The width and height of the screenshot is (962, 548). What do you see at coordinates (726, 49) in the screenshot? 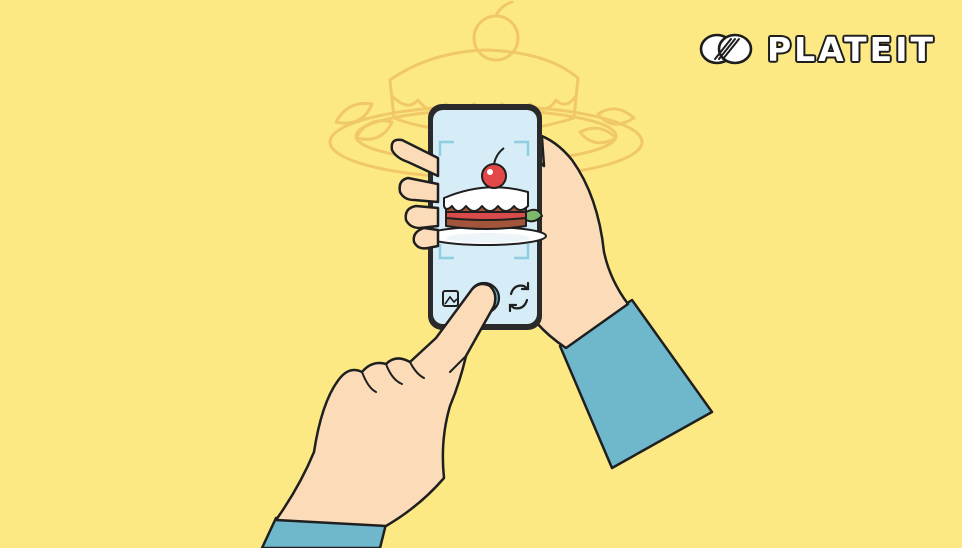
I see `fork-circle-logo-icon` at bounding box center [726, 49].